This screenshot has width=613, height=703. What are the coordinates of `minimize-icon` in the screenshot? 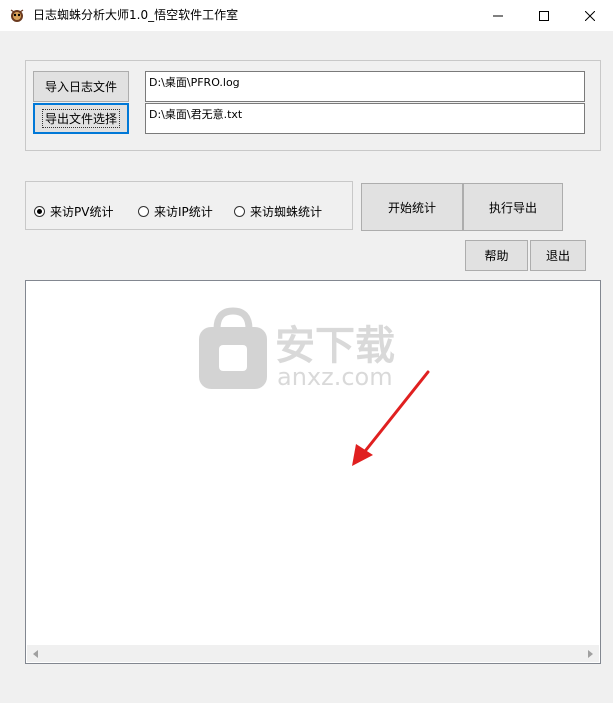 It's located at (498, 15).